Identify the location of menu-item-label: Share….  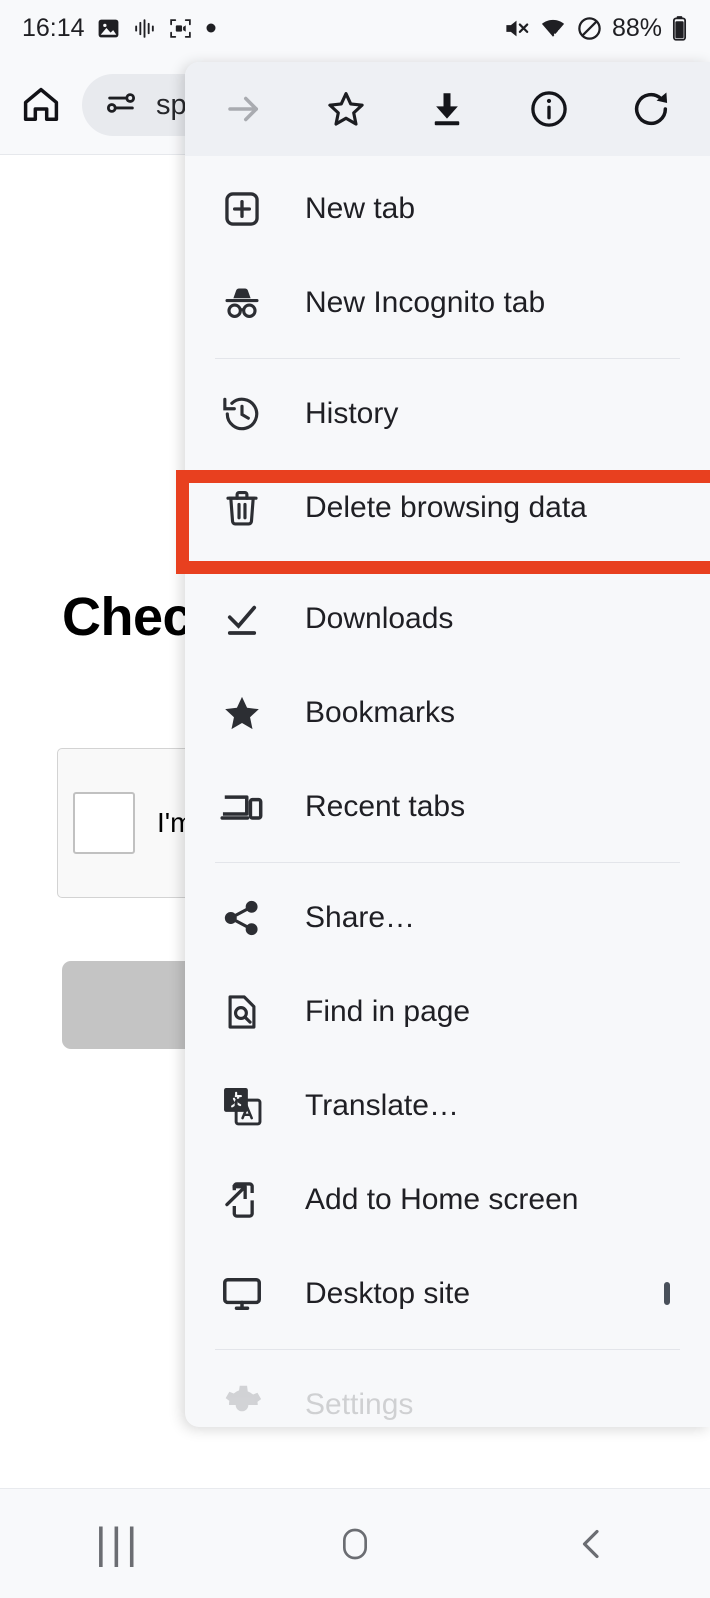
(360, 917).